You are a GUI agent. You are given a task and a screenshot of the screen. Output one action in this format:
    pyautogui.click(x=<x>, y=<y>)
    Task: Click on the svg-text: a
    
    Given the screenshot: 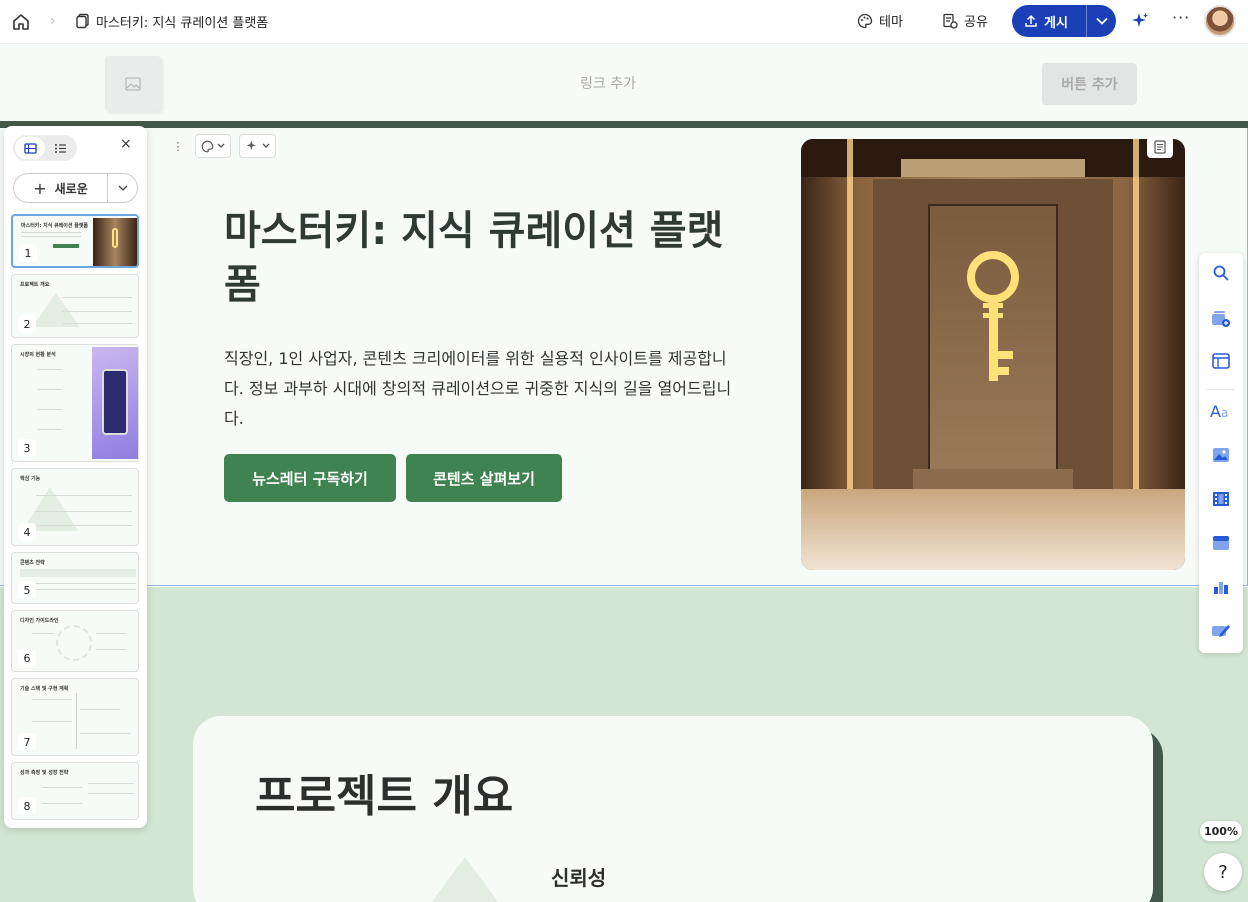 What is the action you would take?
    pyautogui.click(x=1224, y=413)
    